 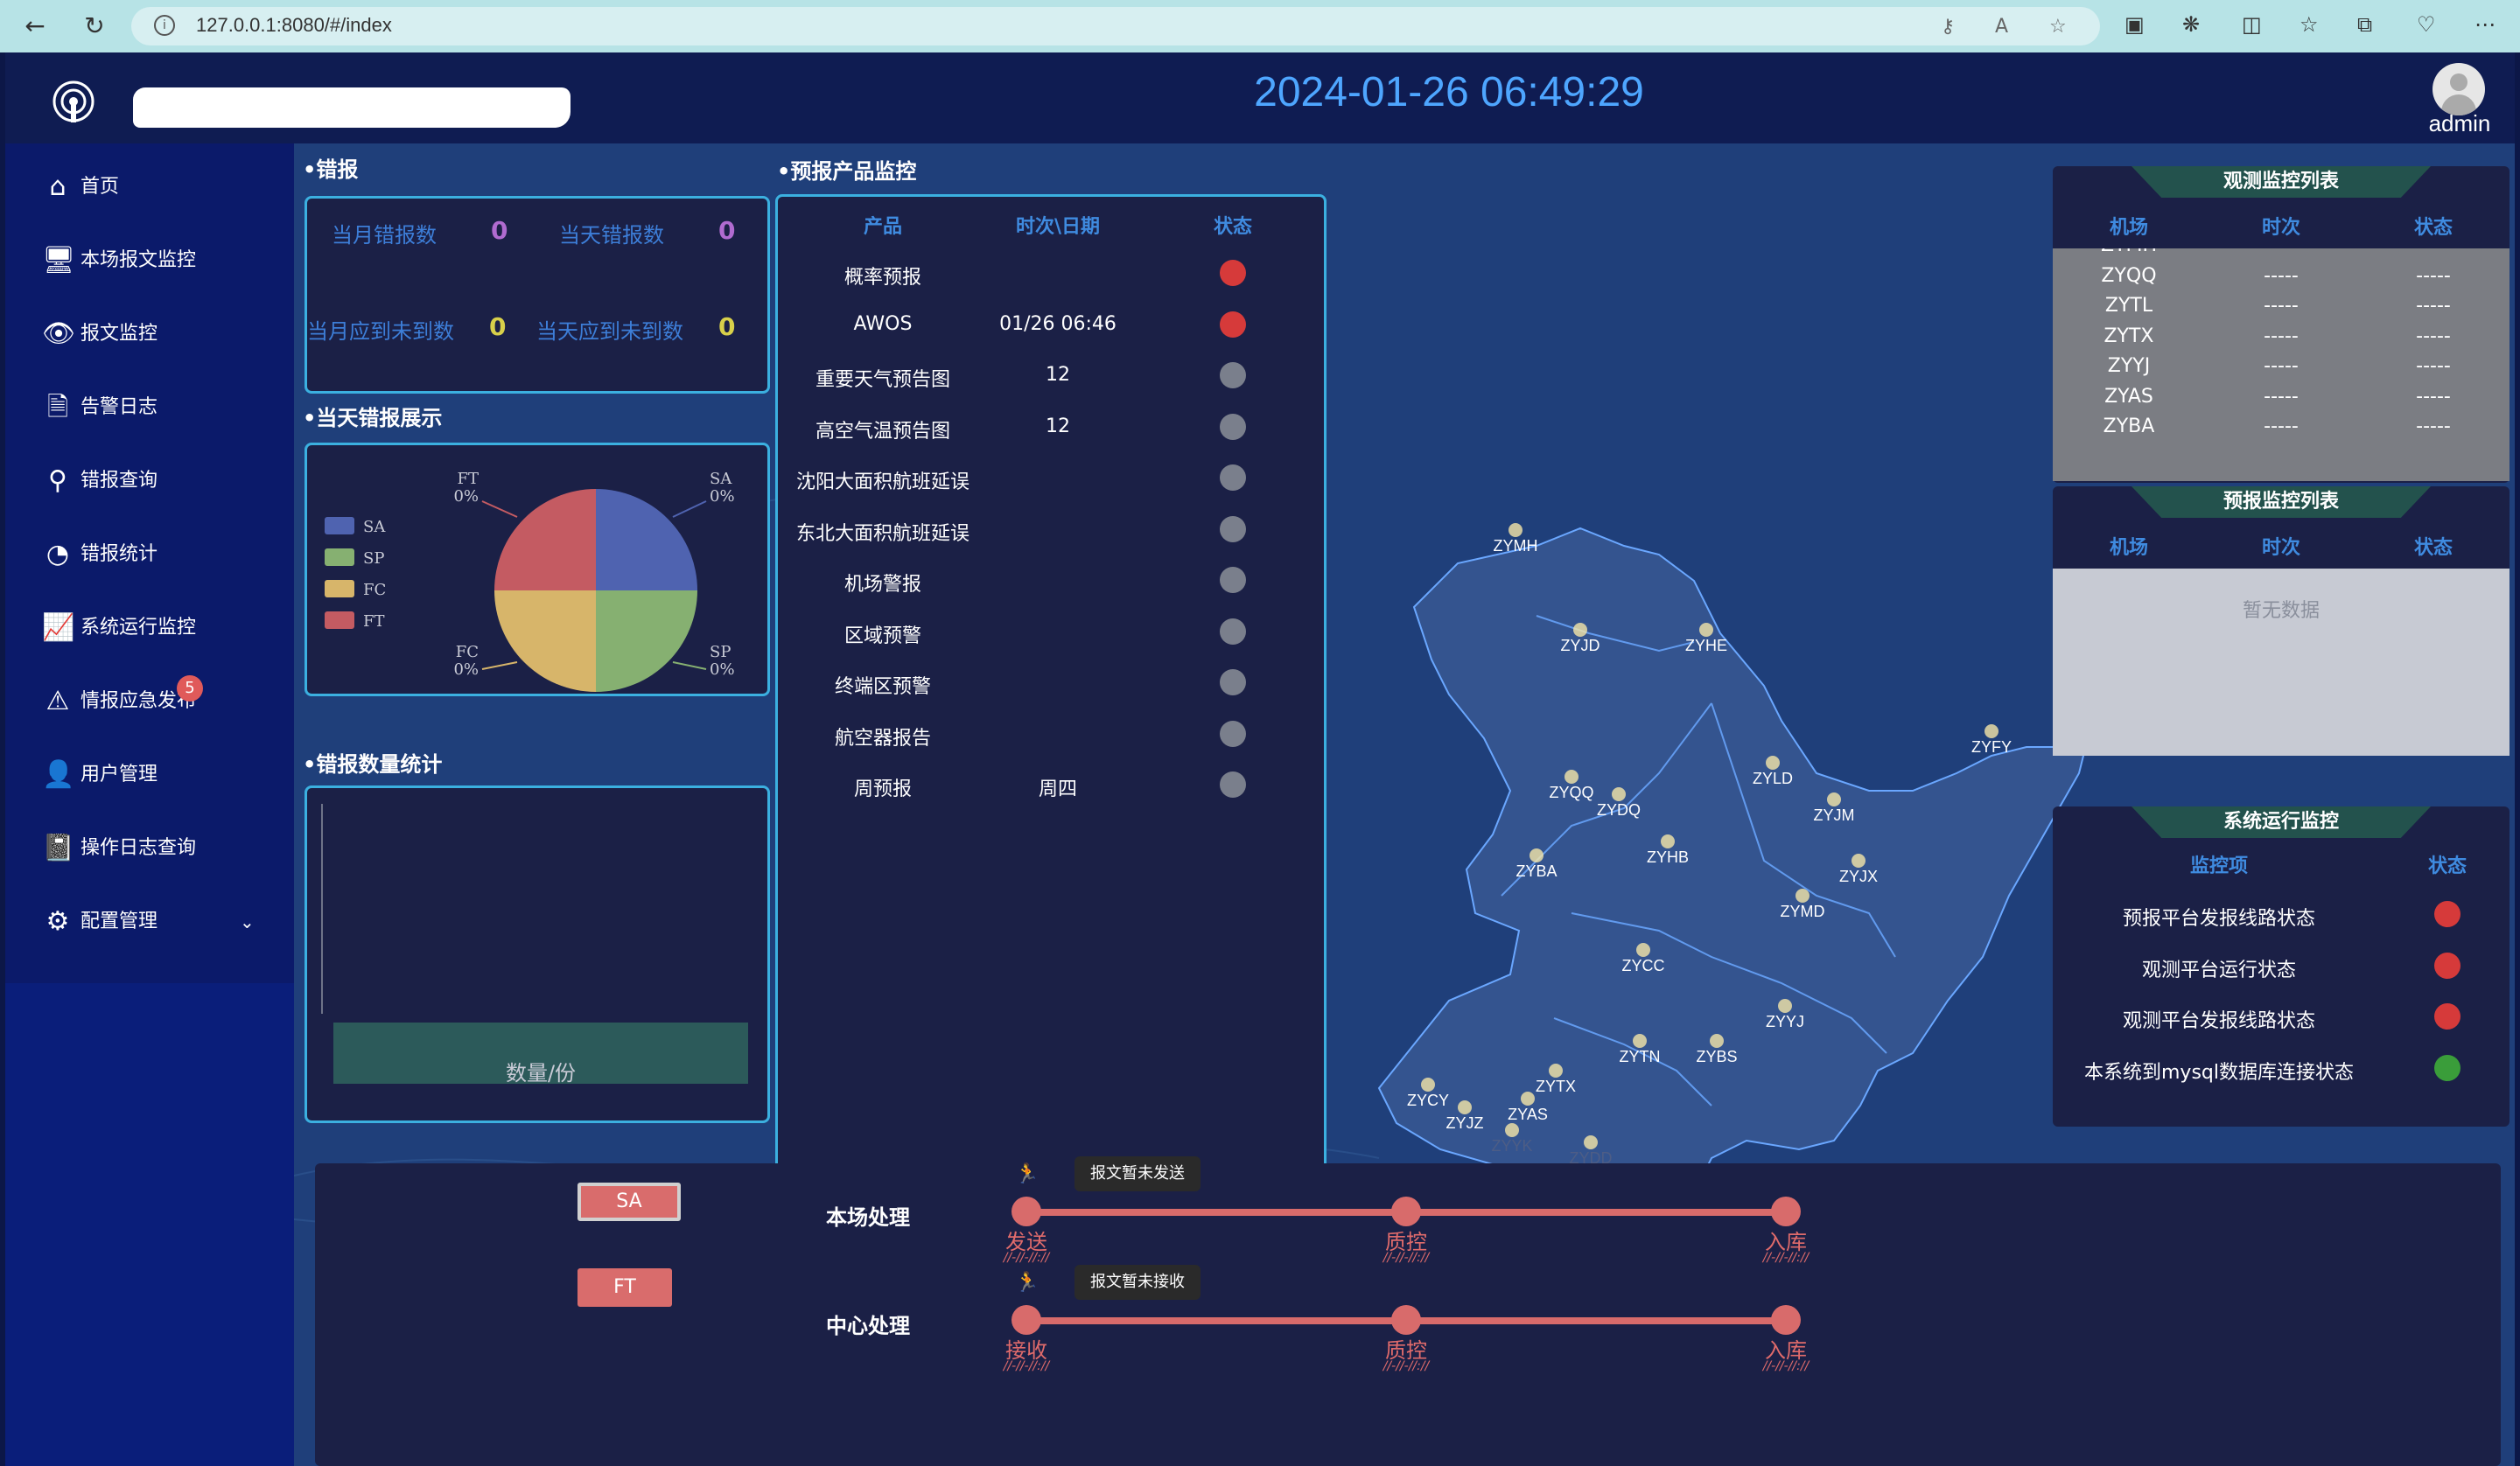 I want to click on key-icon: ⚷, so click(x=1948, y=27).